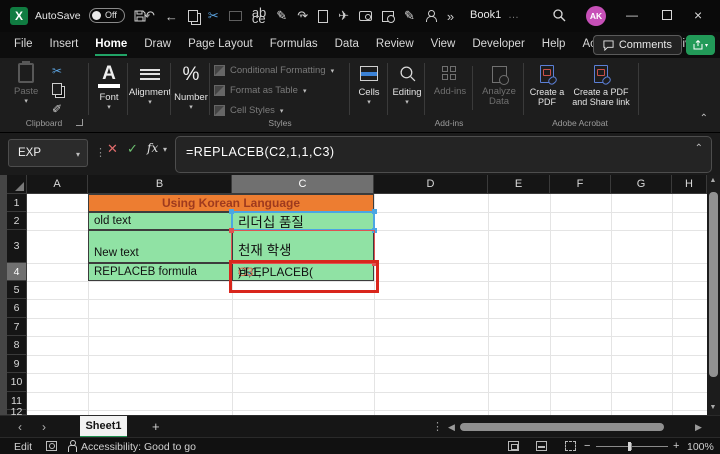  Describe the element at coordinates (547, 86) in the screenshot. I see `create-pdf-button: Create a PDF` at that location.